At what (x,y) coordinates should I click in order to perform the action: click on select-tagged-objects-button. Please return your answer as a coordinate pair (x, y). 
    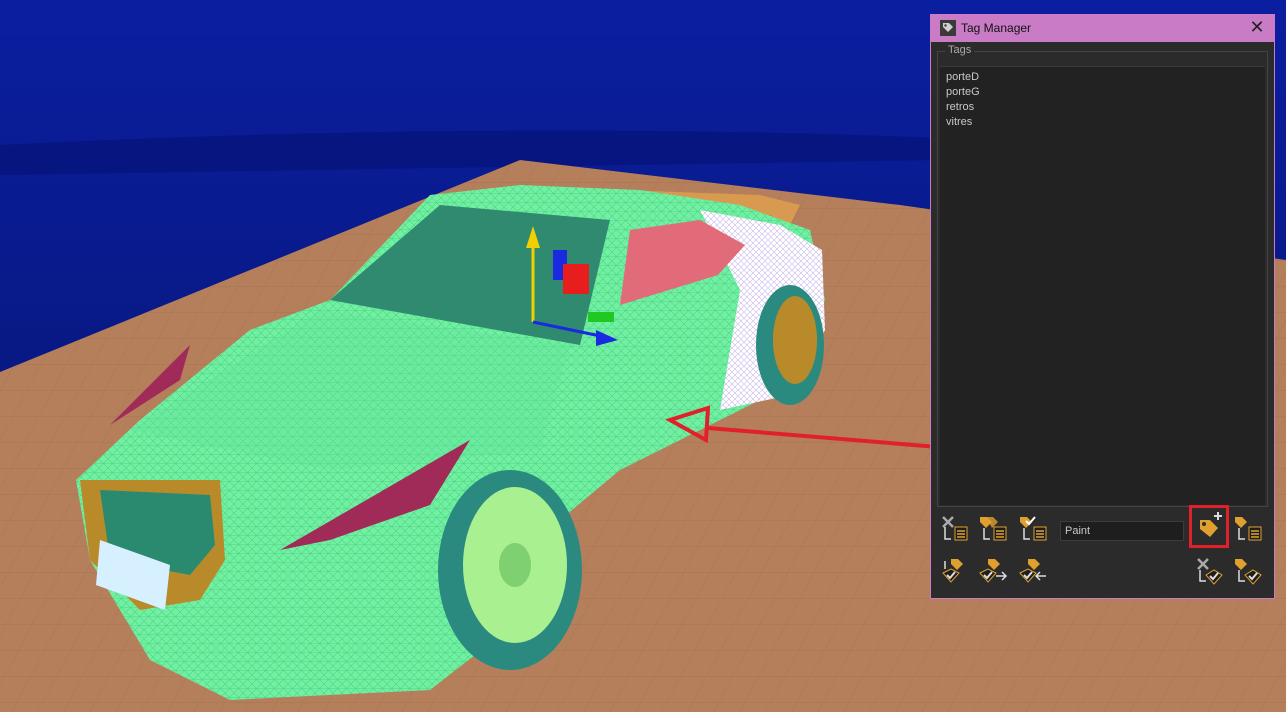
    Looking at the image, I should click on (1033, 529).